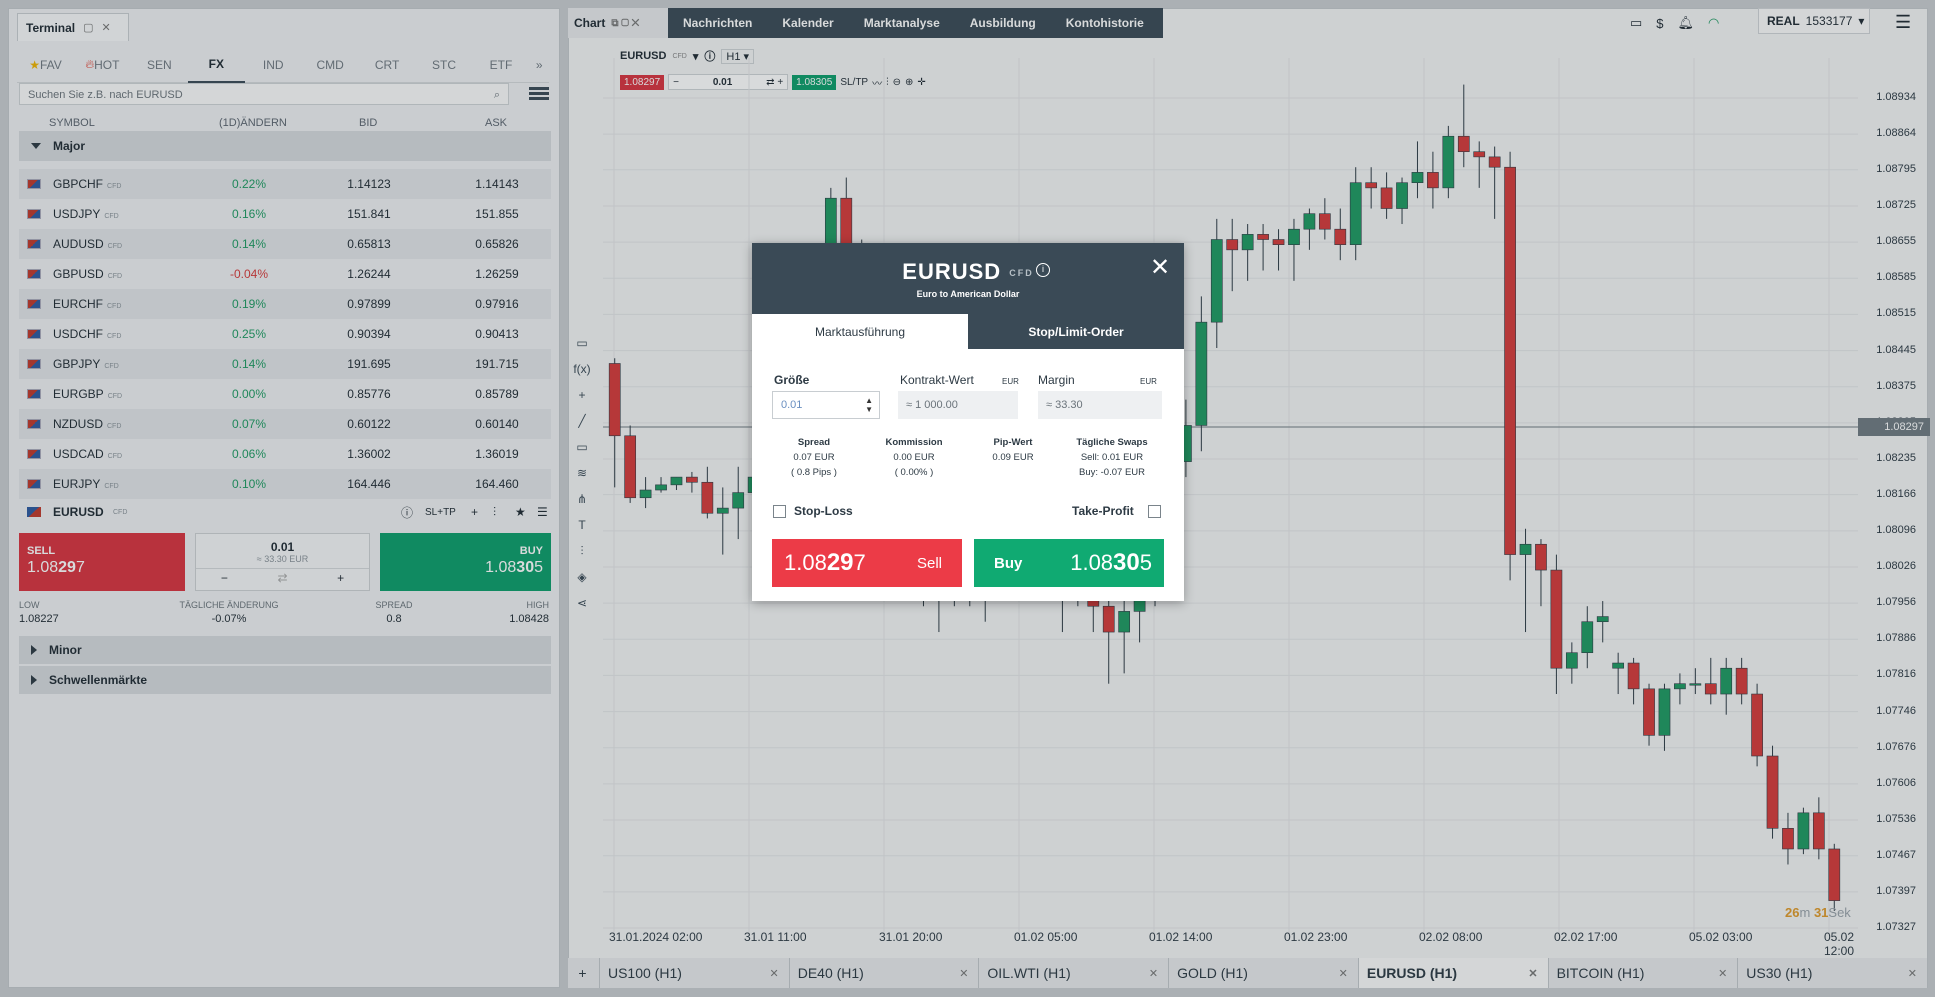 The image size is (1935, 997). I want to click on size-label: Größe, so click(792, 380).